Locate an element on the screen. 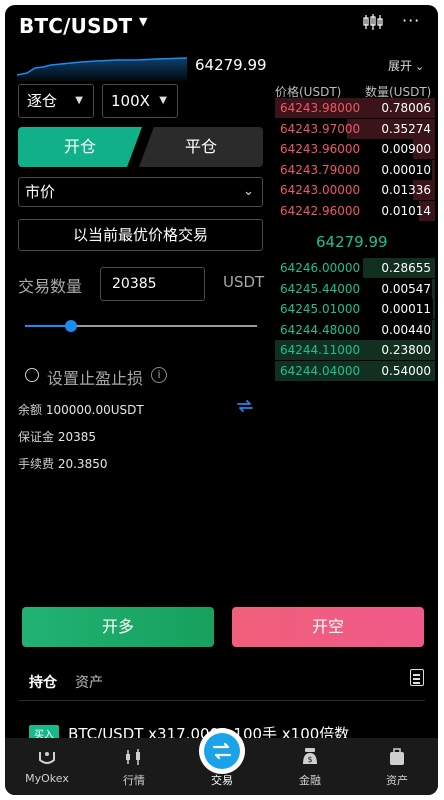 The image size is (444, 800). tpsl-label: 设置止盈止损 is located at coordinates (95, 377).